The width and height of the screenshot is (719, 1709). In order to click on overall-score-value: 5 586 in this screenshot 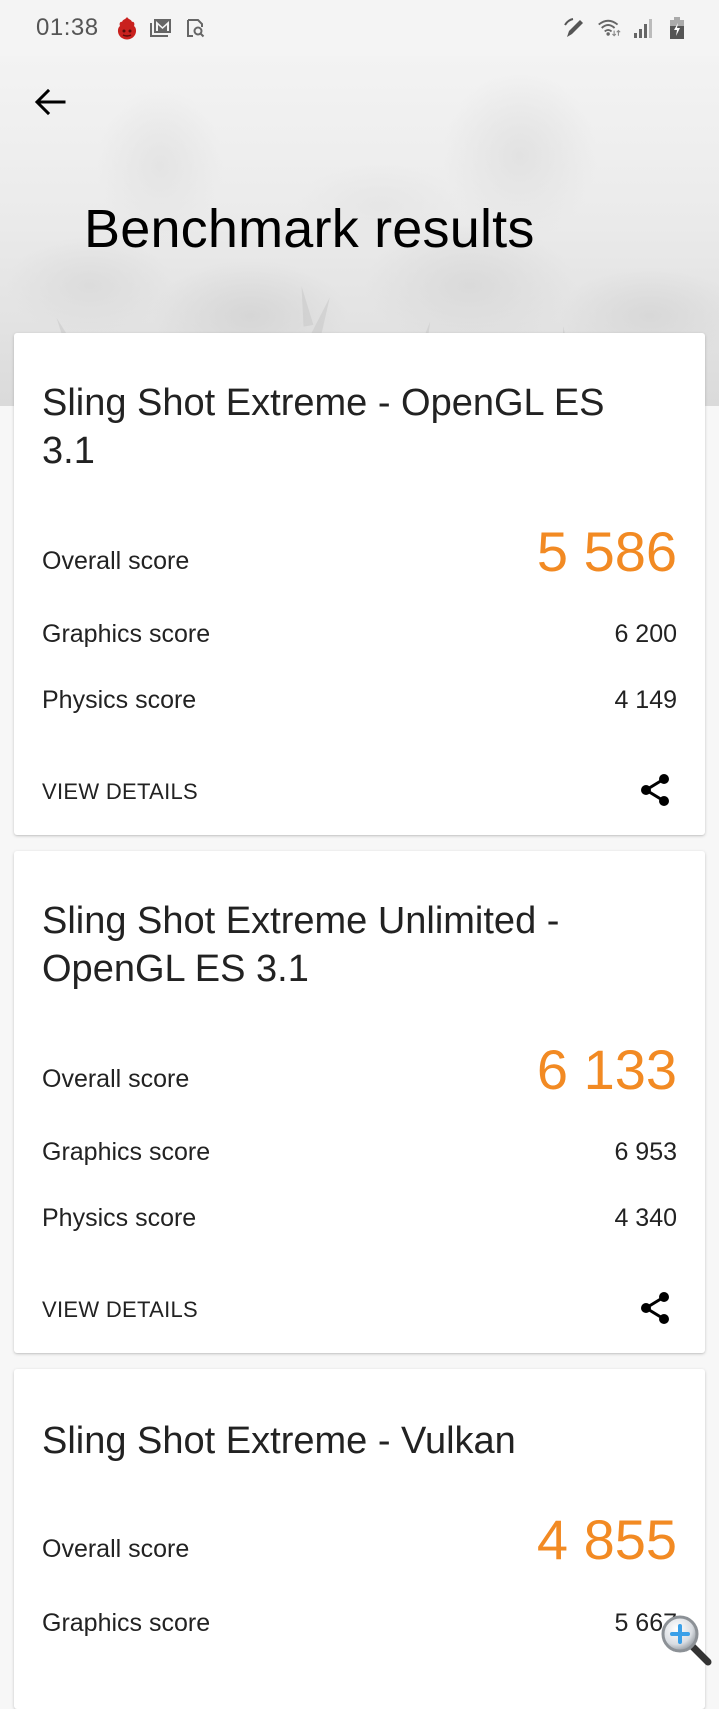, I will do `click(606, 551)`.